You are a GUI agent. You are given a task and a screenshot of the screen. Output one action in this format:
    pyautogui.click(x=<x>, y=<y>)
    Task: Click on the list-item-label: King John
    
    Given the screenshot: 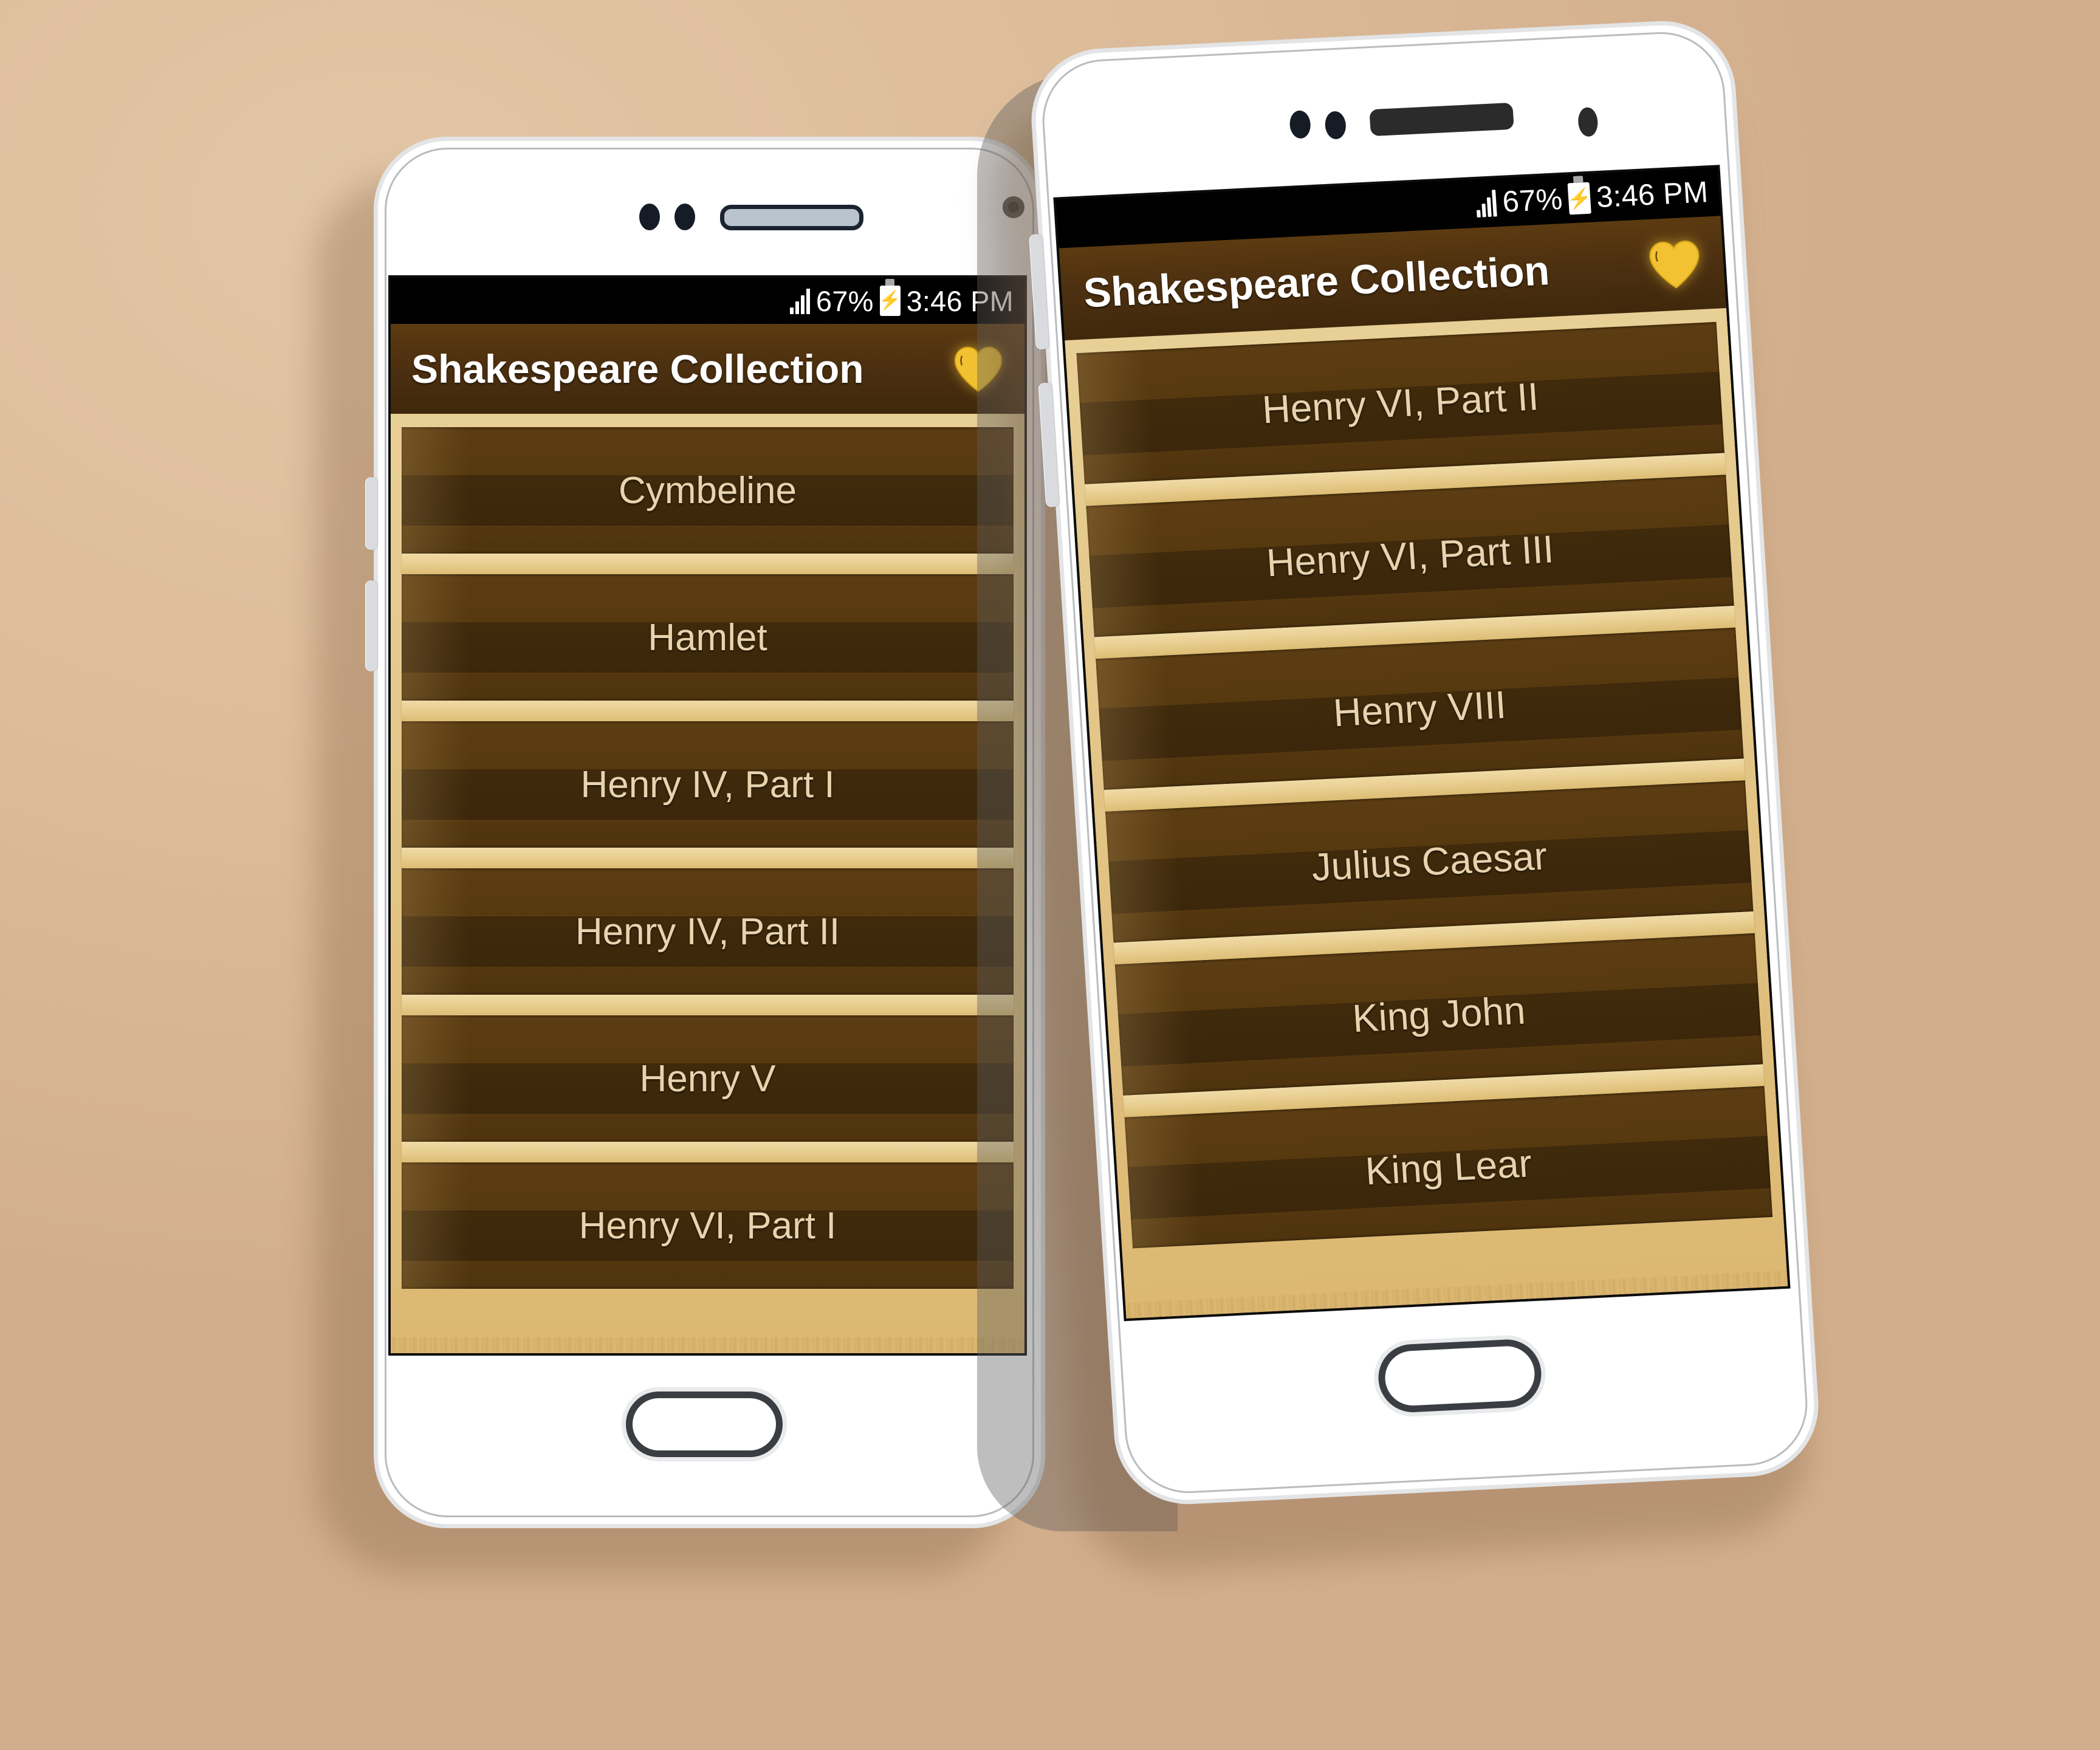 What is the action you would take?
    pyautogui.click(x=1439, y=1014)
    